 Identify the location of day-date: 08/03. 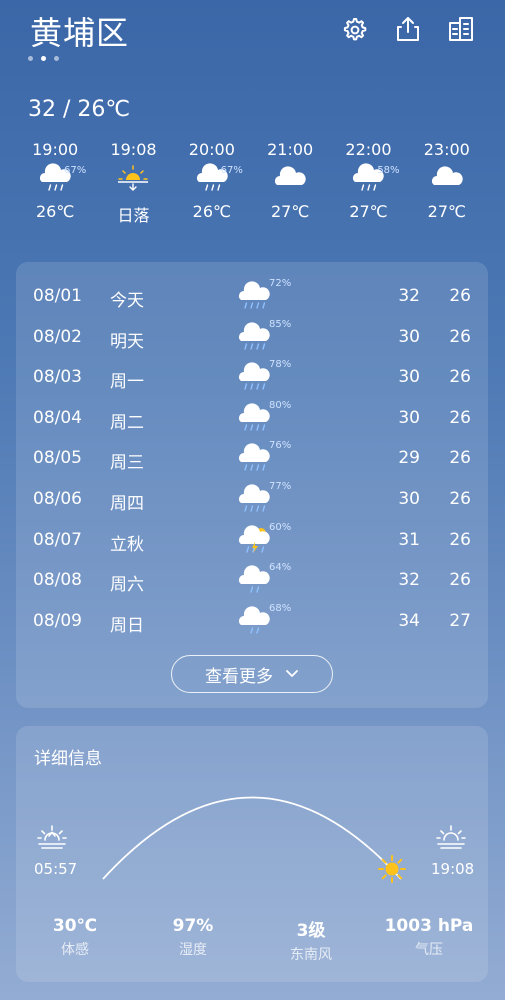
(57, 377).